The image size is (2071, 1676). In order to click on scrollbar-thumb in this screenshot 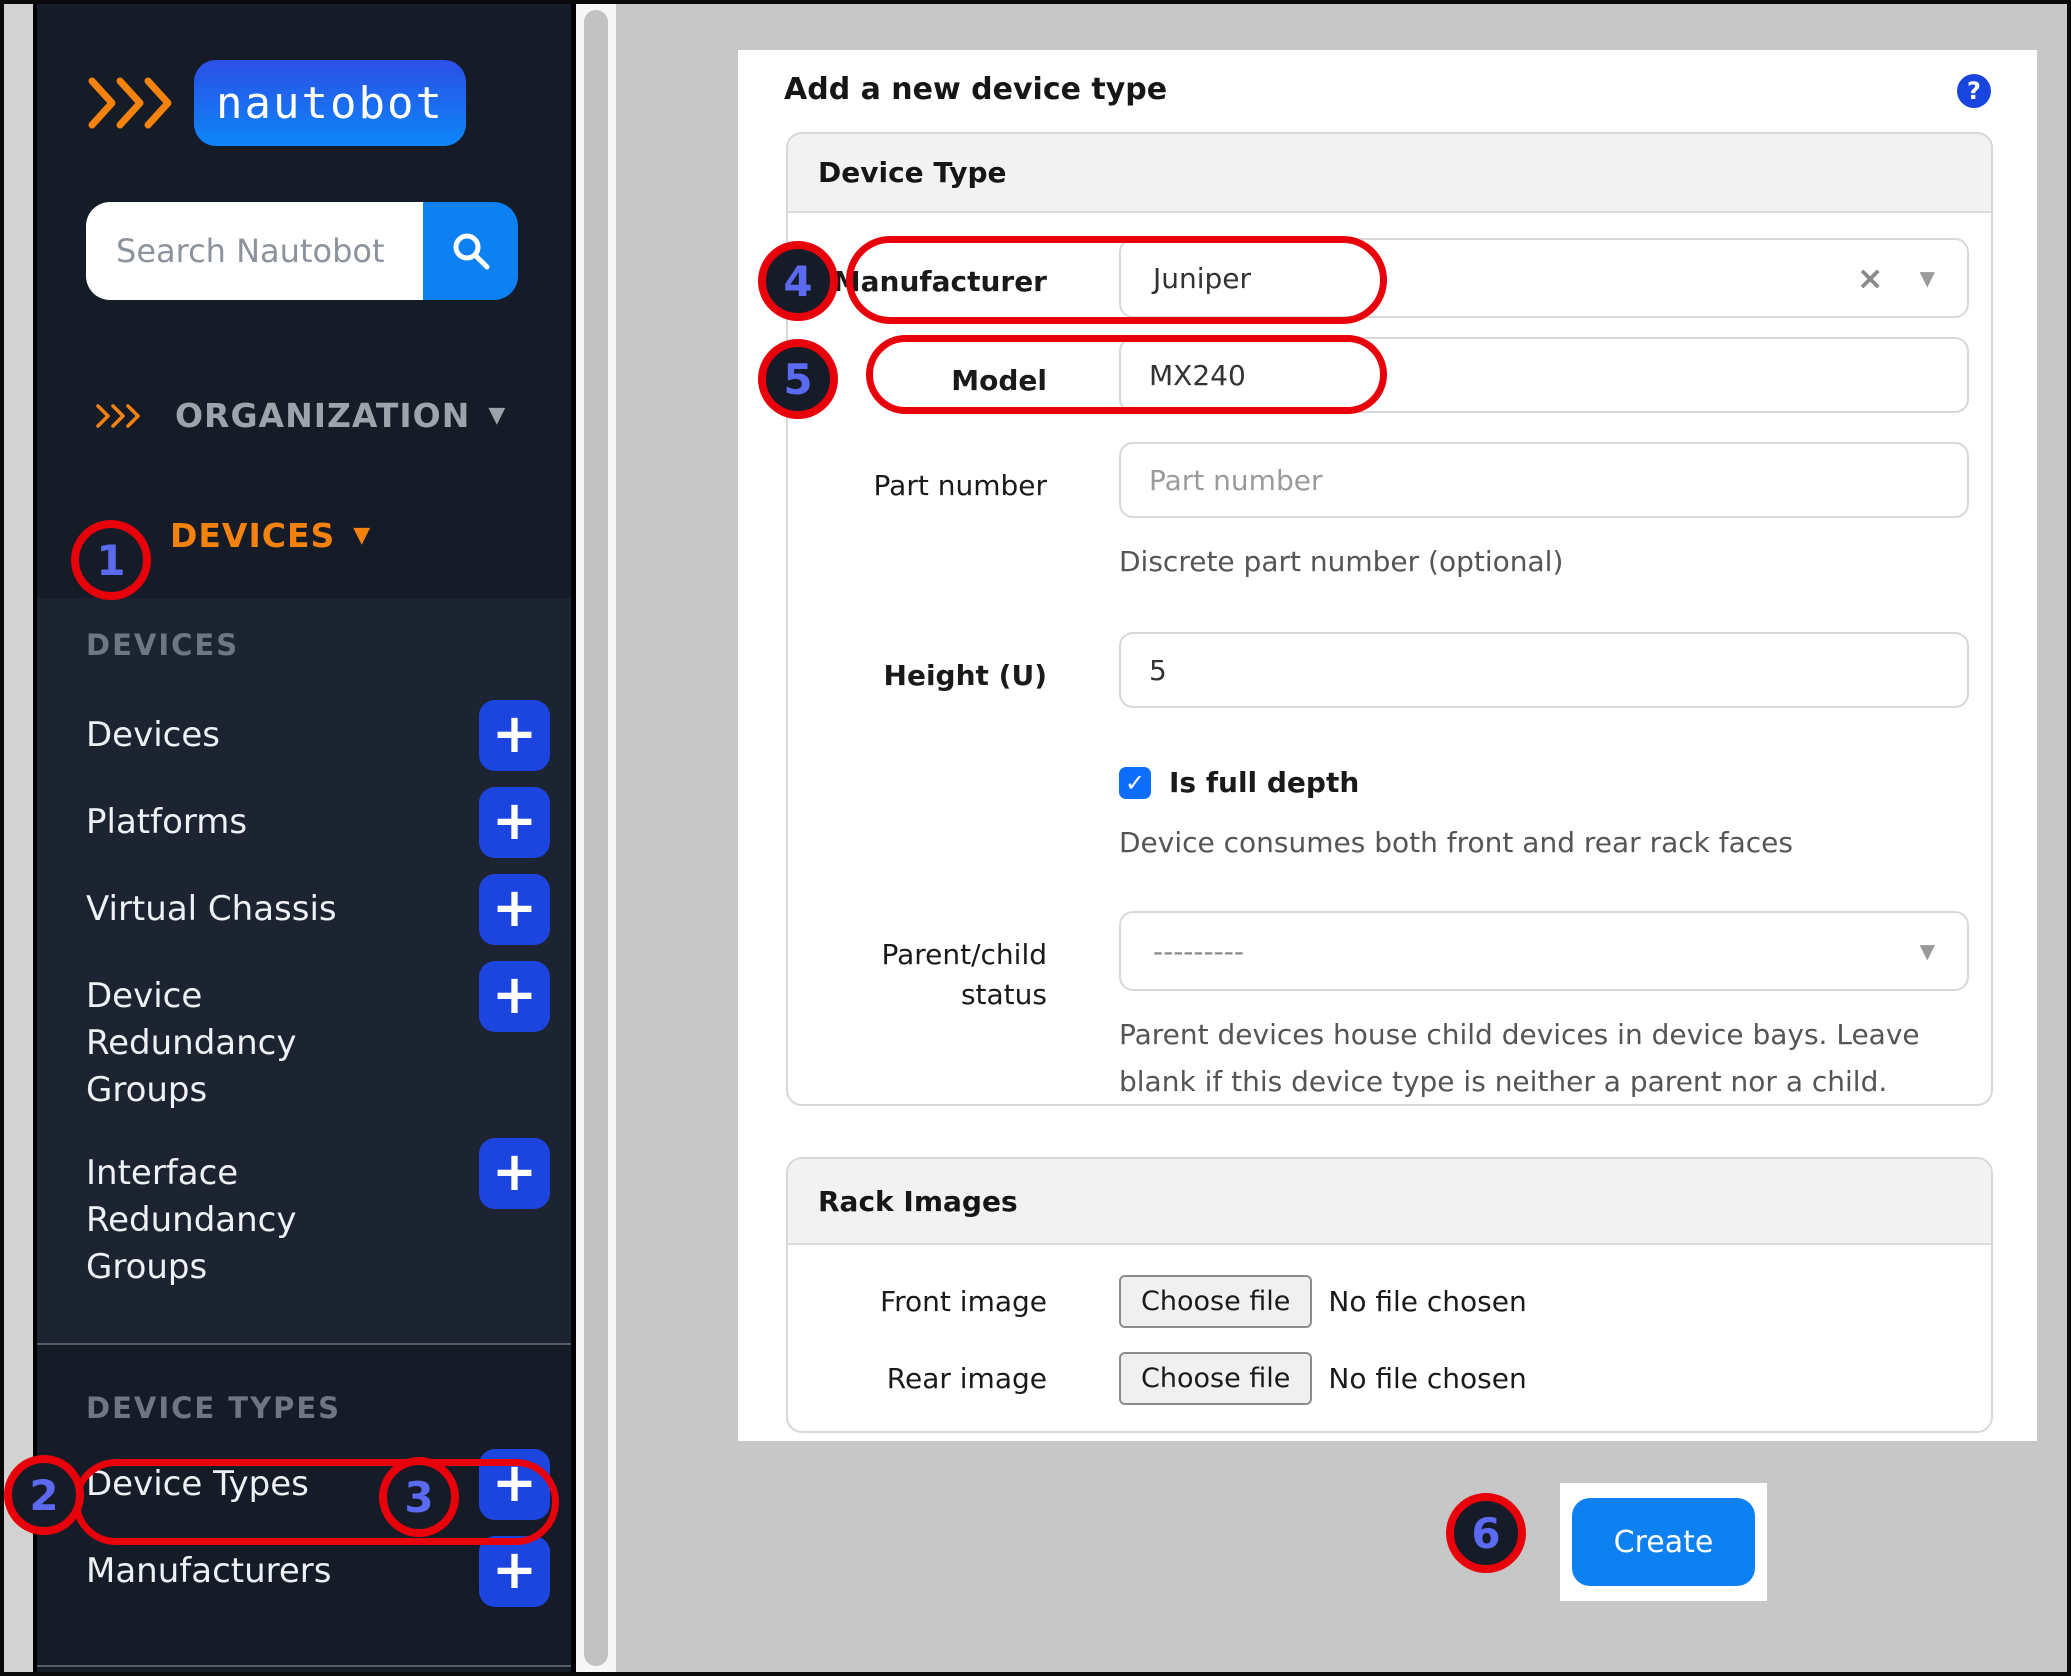, I will do `click(596, 838)`.